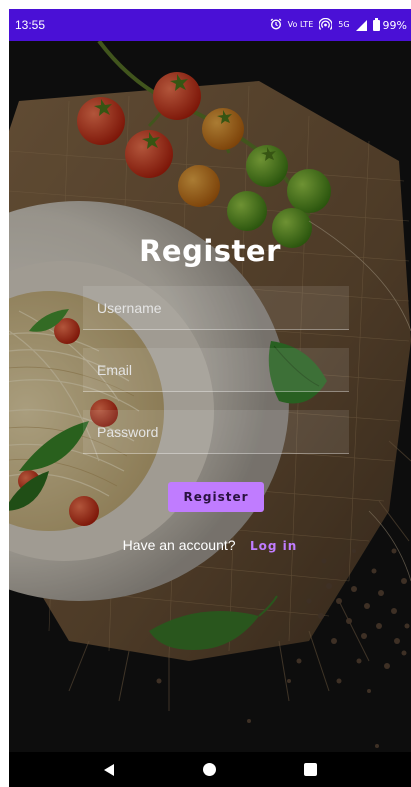 Image resolution: width=411 pixels, height=787 pixels. I want to click on home-icon, so click(210, 769).